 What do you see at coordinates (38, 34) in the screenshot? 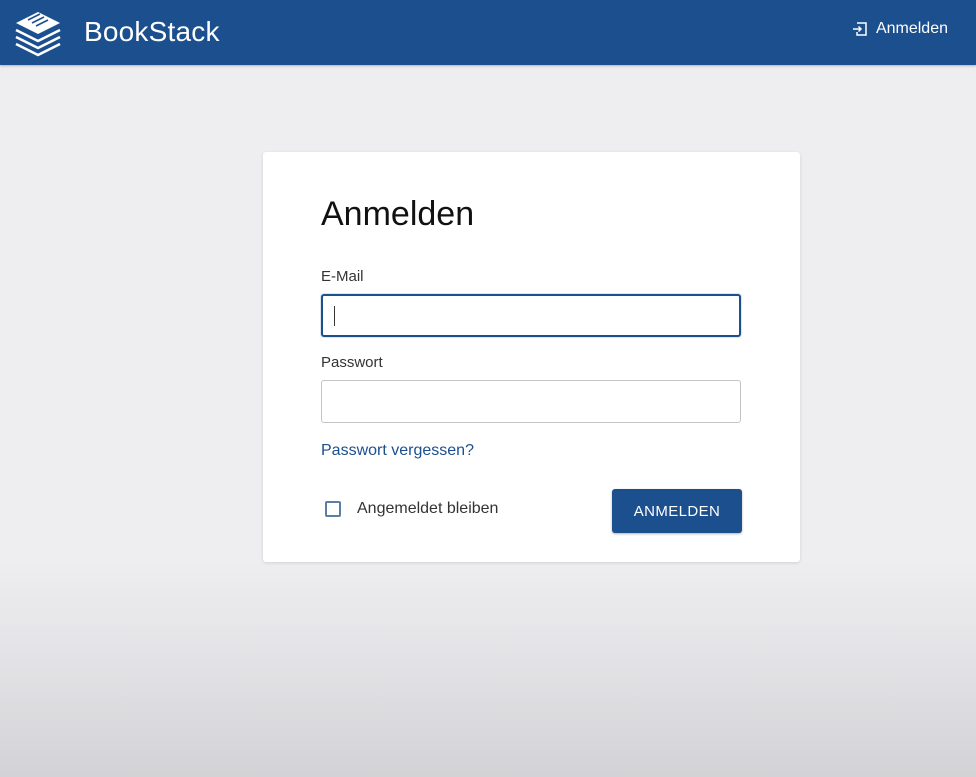
I see `book-stack-icon` at bounding box center [38, 34].